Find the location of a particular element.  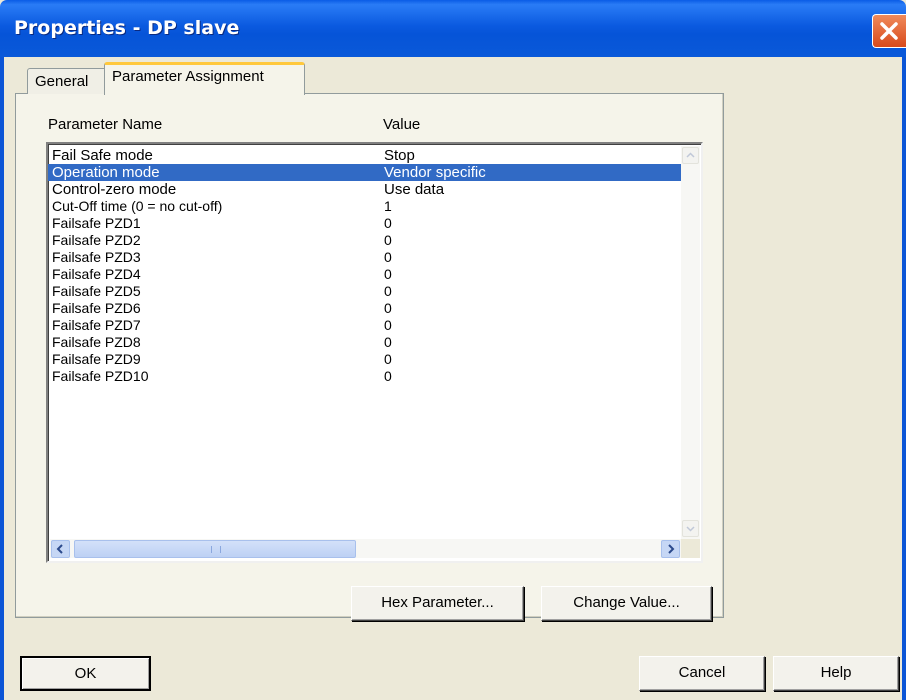

parameter-name: Failsafe PZD9 is located at coordinates (96, 359).